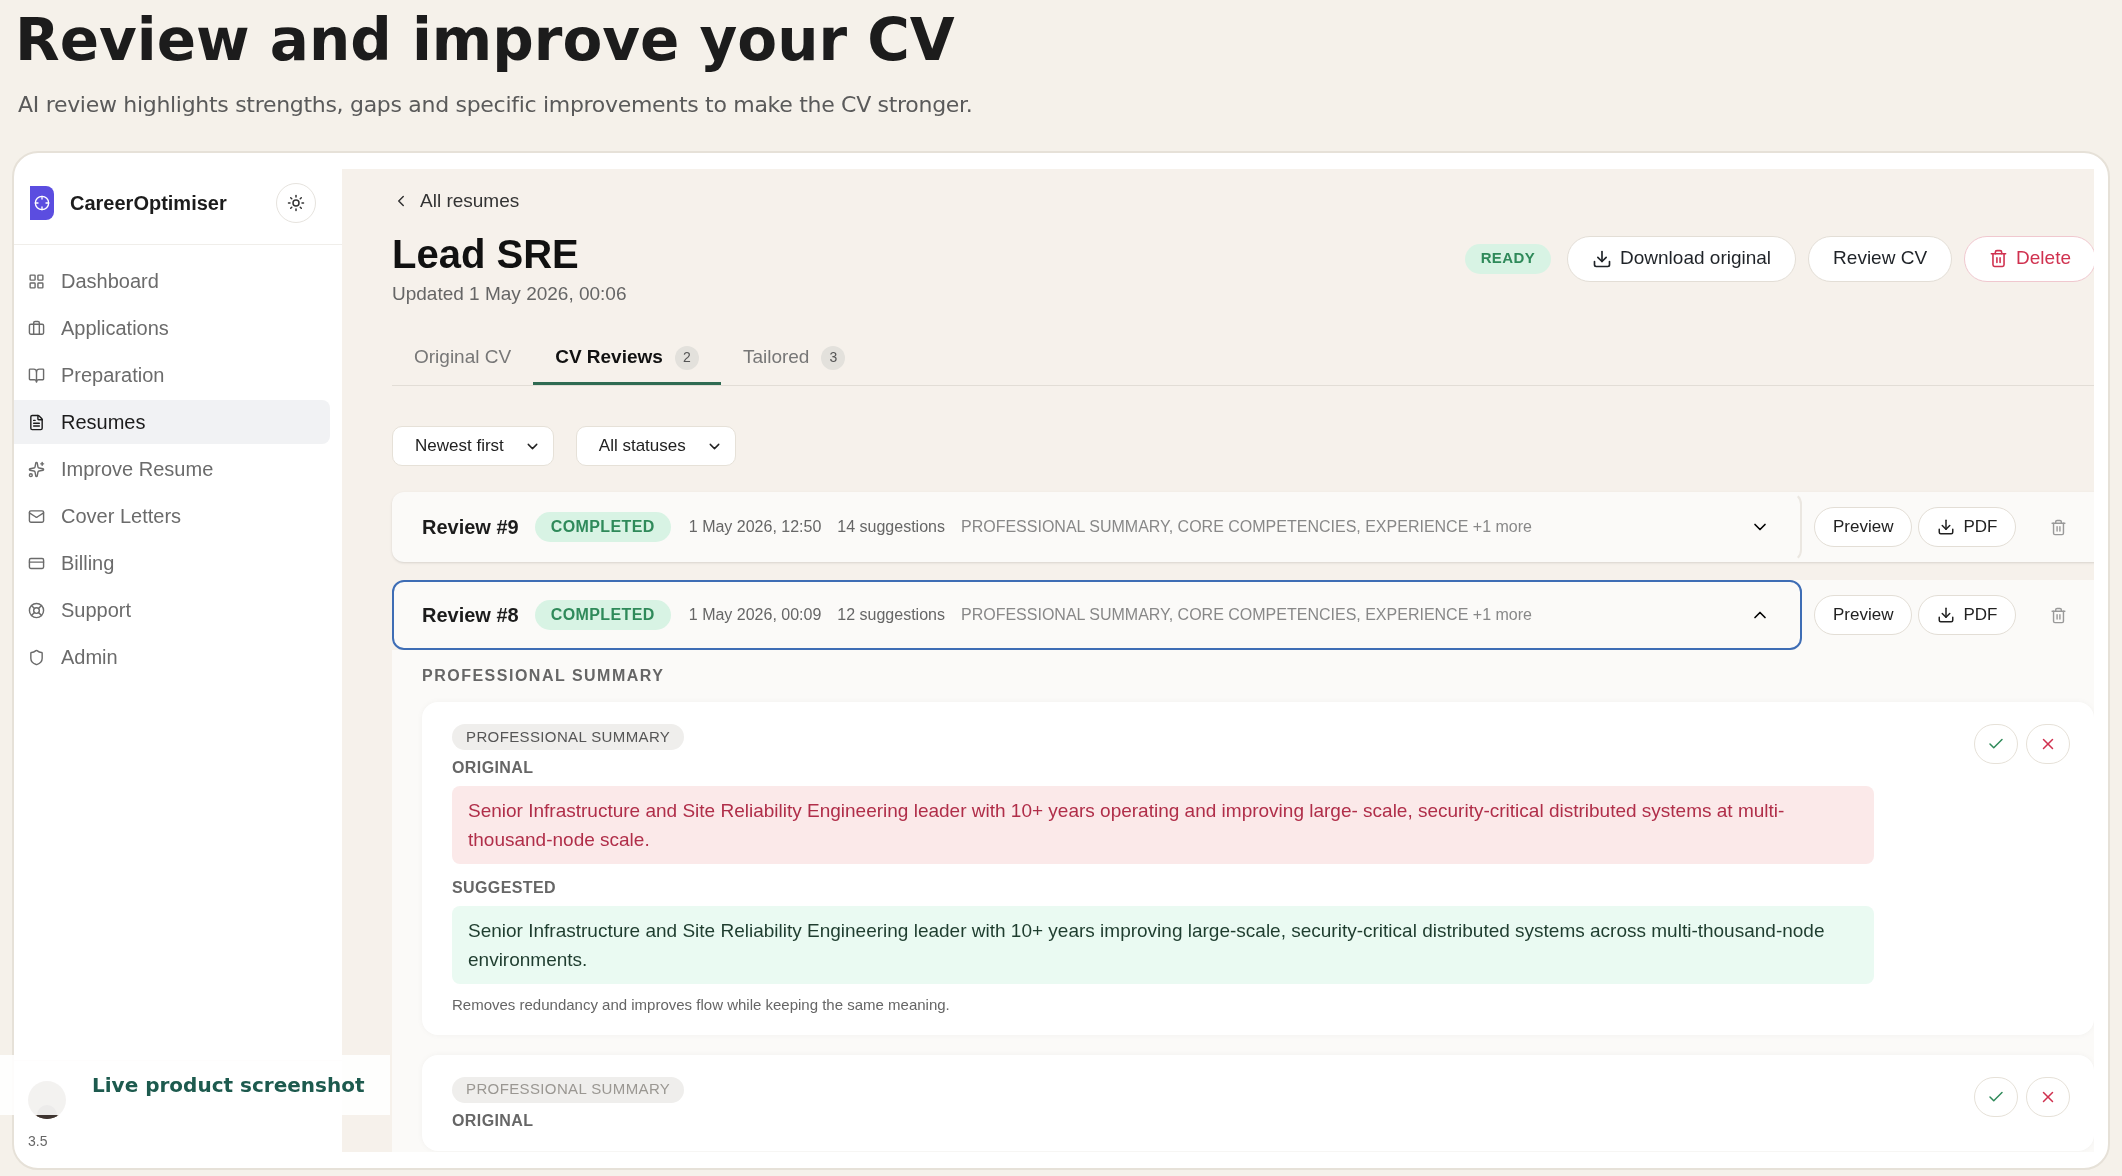 The image size is (2122, 1176). I want to click on logo-icon, so click(42, 202).